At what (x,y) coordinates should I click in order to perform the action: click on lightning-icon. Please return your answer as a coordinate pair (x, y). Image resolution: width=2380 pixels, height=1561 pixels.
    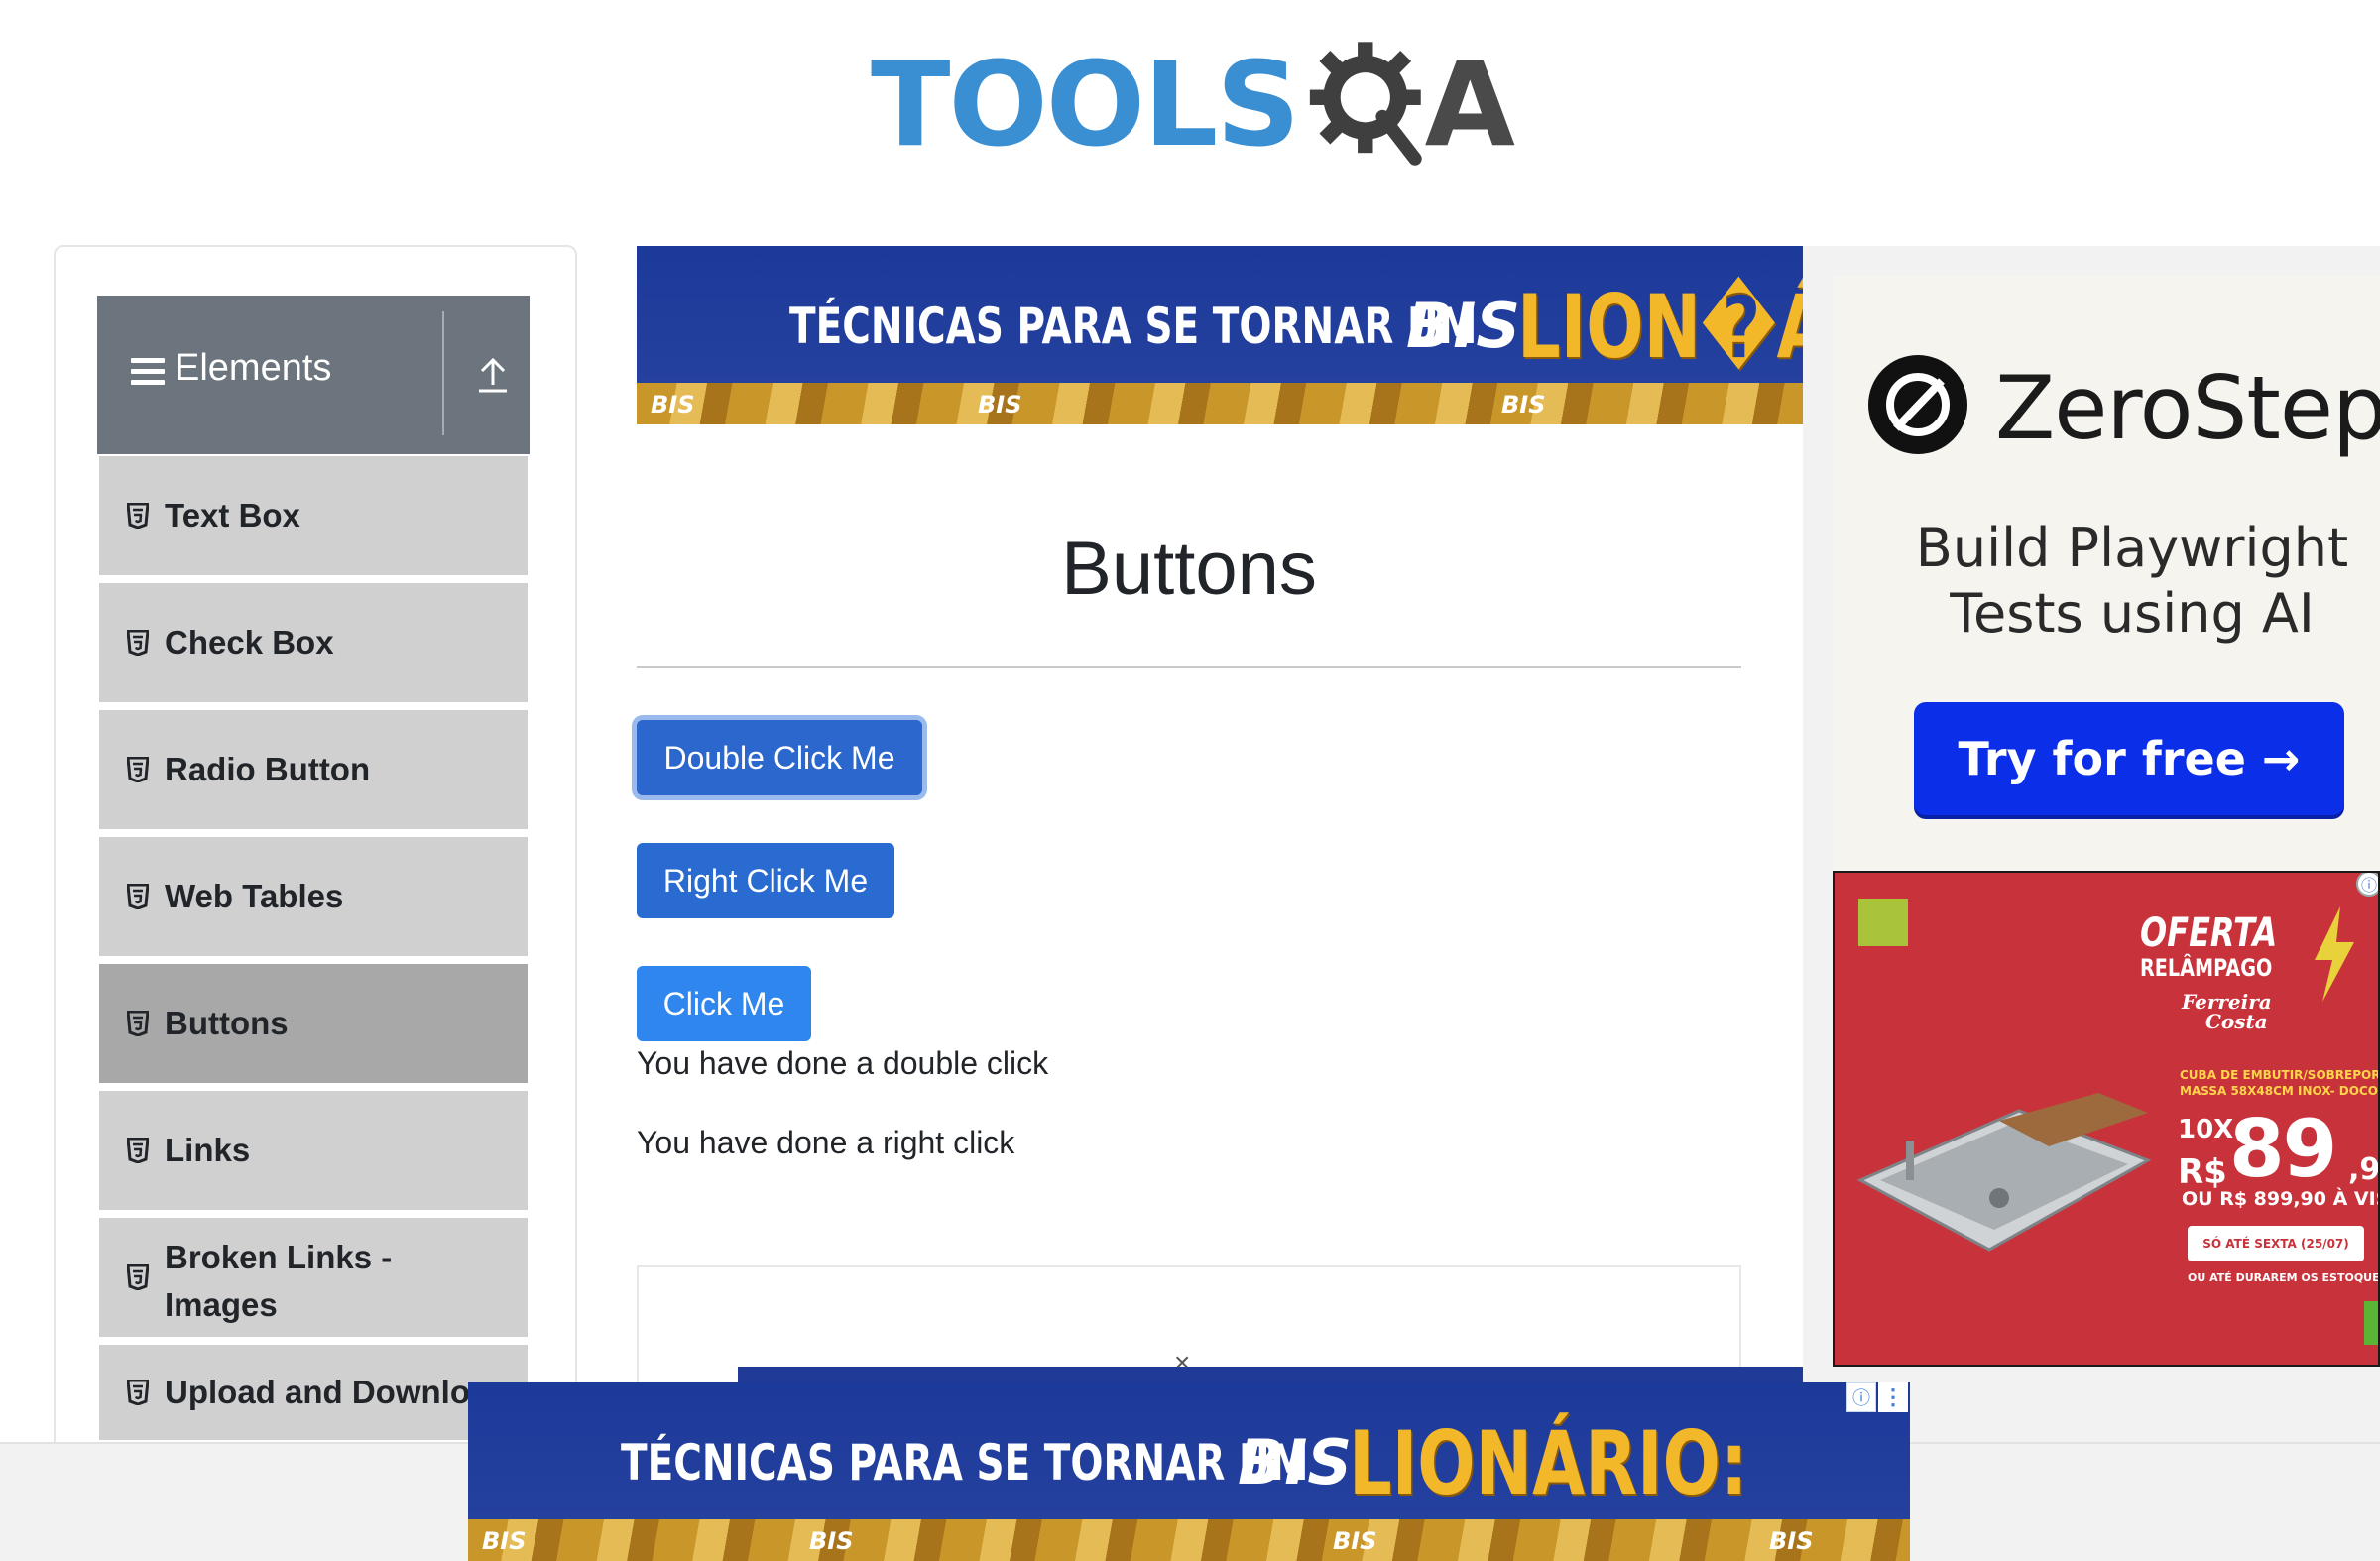
    Looking at the image, I should click on (2334, 954).